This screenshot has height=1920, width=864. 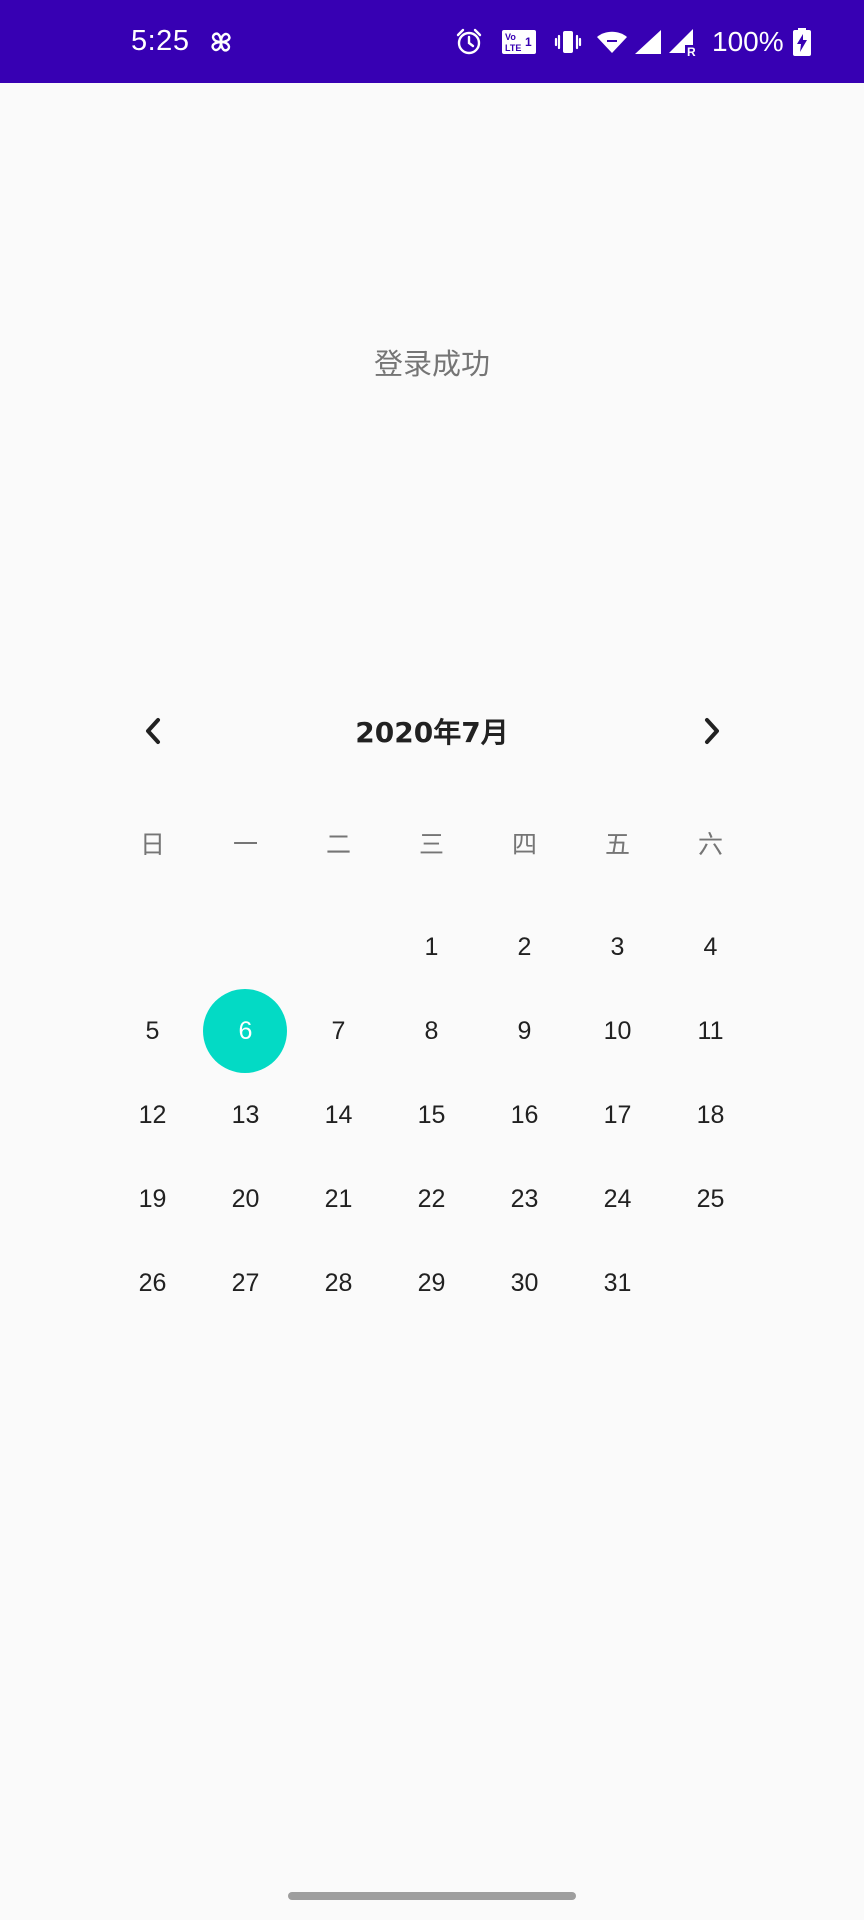 What do you see at coordinates (160, 41) in the screenshot?
I see `status-time: 5:25` at bounding box center [160, 41].